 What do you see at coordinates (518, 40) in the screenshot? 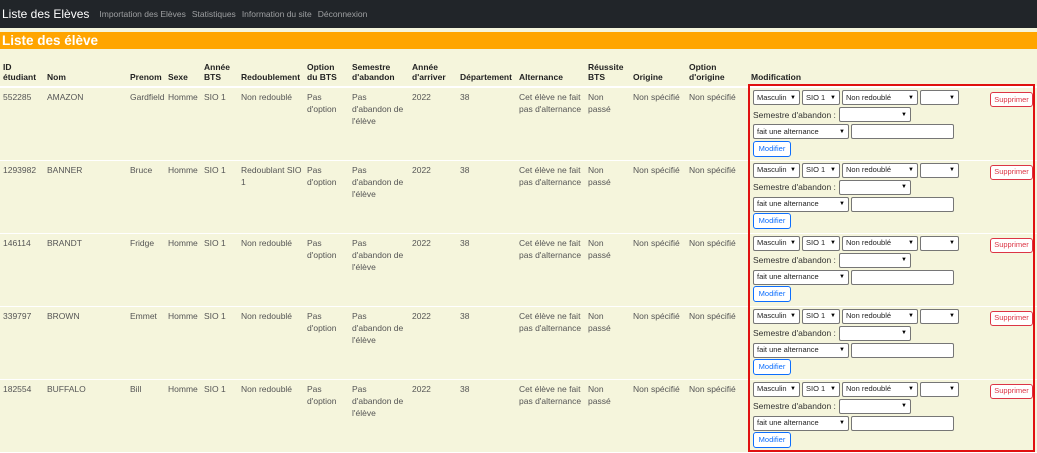
I see `page-title: Liste des élève` at bounding box center [518, 40].